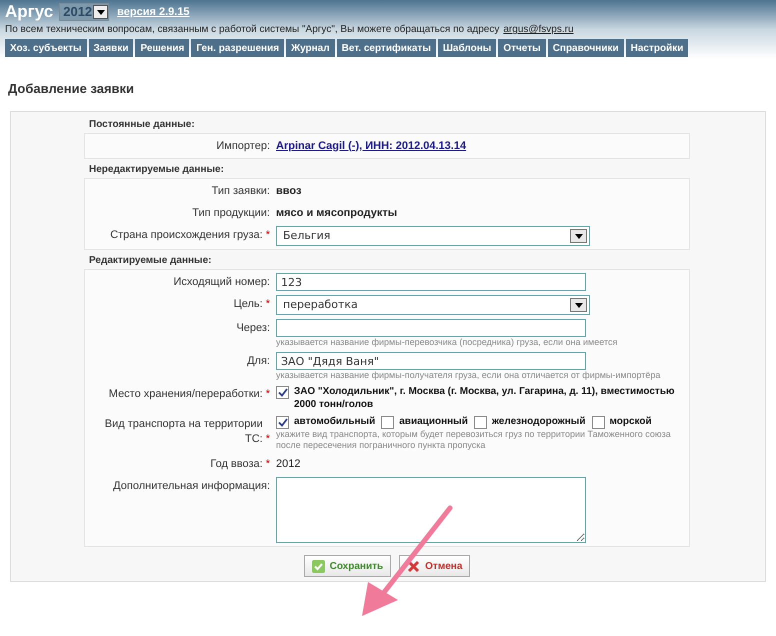 This screenshot has width=776, height=636. I want to click on field-label: Страна происхождения груза:, so click(186, 235).